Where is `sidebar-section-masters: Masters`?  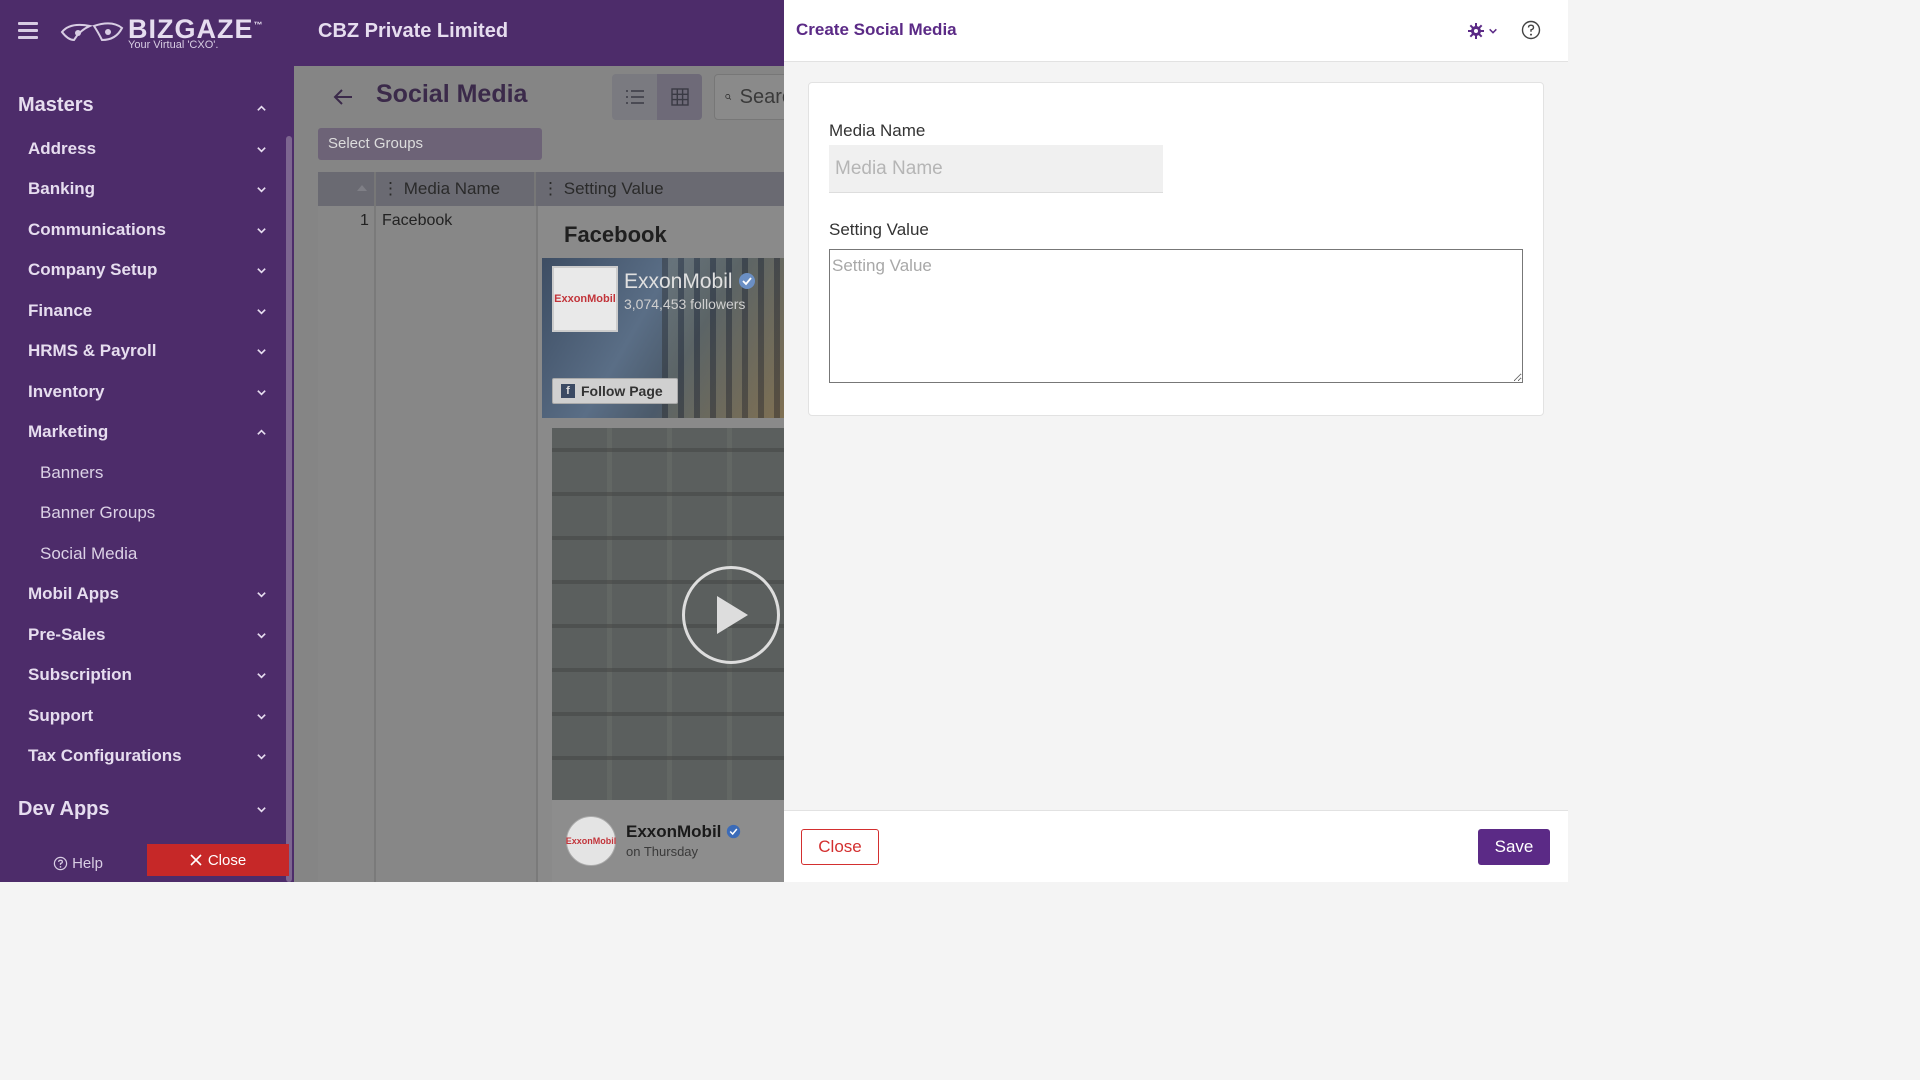
sidebar-section-masters: Masters is located at coordinates (145, 108).